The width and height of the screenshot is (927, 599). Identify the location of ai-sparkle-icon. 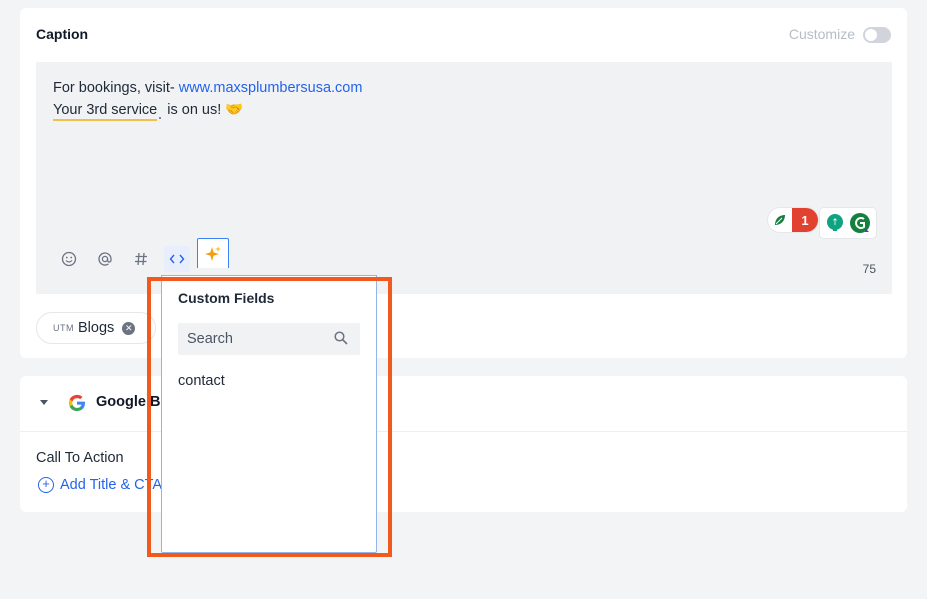
(213, 253).